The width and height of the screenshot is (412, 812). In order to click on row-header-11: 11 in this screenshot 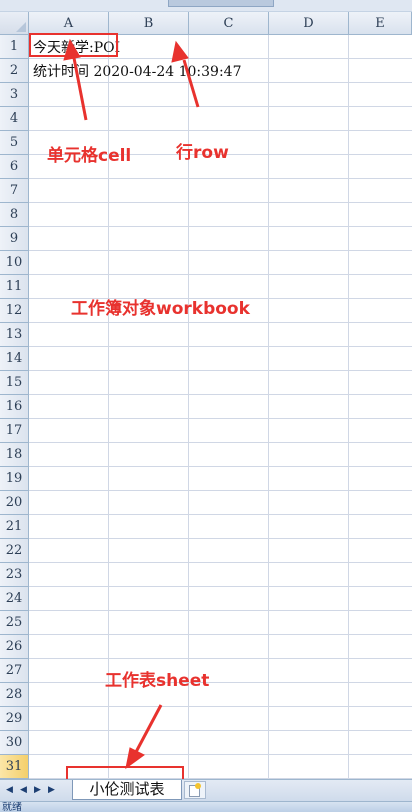, I will do `click(14, 287)`.